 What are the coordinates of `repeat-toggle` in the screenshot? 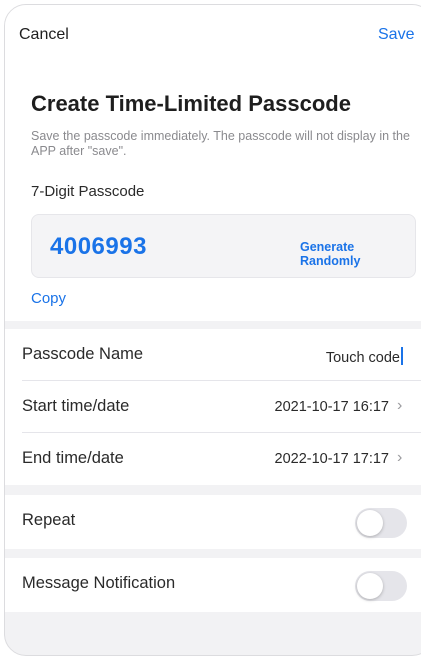 It's located at (381, 523).